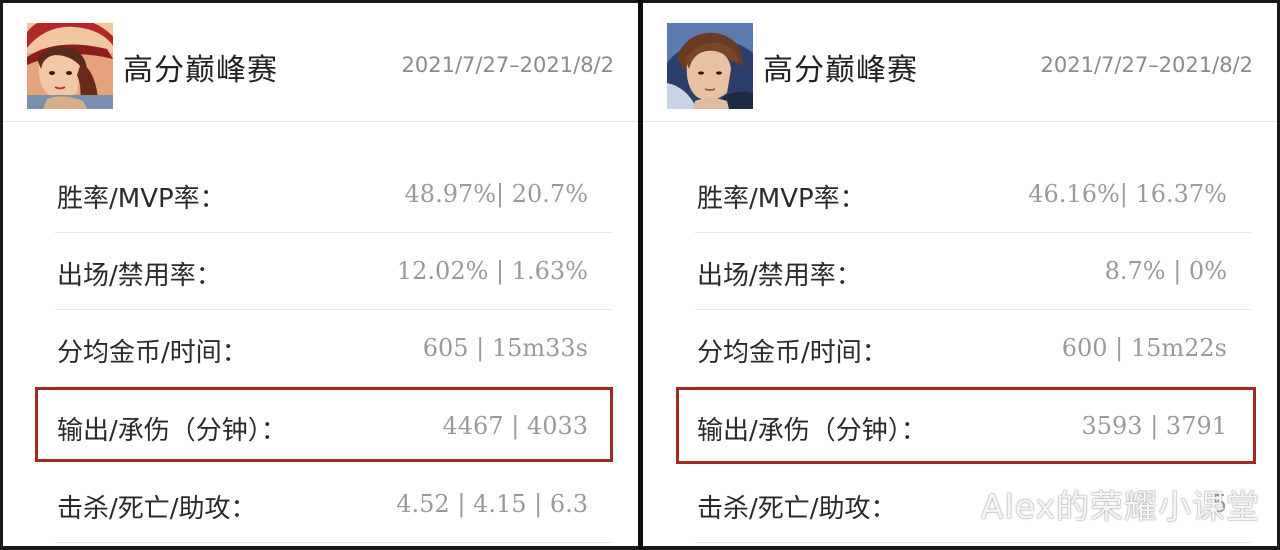 The width and height of the screenshot is (1280, 550). I want to click on stat-value: 605 | 15m33s, so click(505, 348).